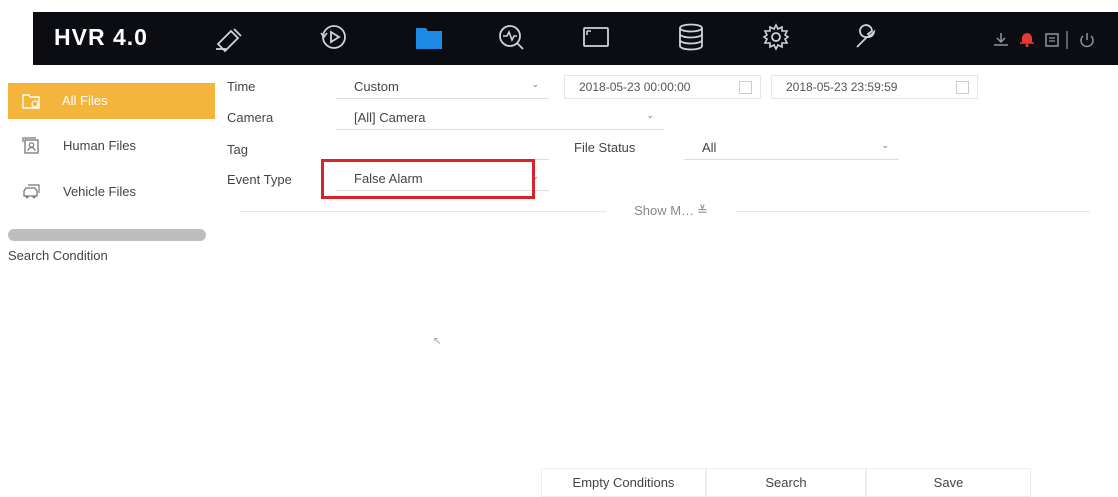 The width and height of the screenshot is (1118, 497). I want to click on settings-icon, so click(776, 37).